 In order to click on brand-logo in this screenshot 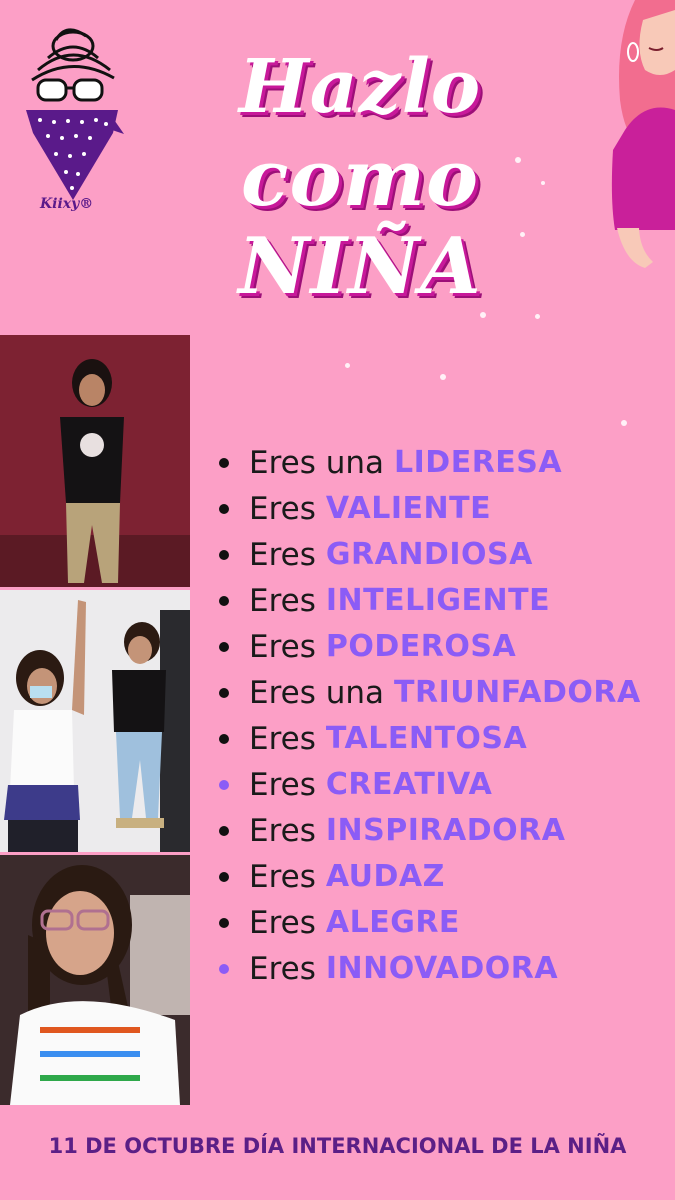, I will do `click(73, 120)`.